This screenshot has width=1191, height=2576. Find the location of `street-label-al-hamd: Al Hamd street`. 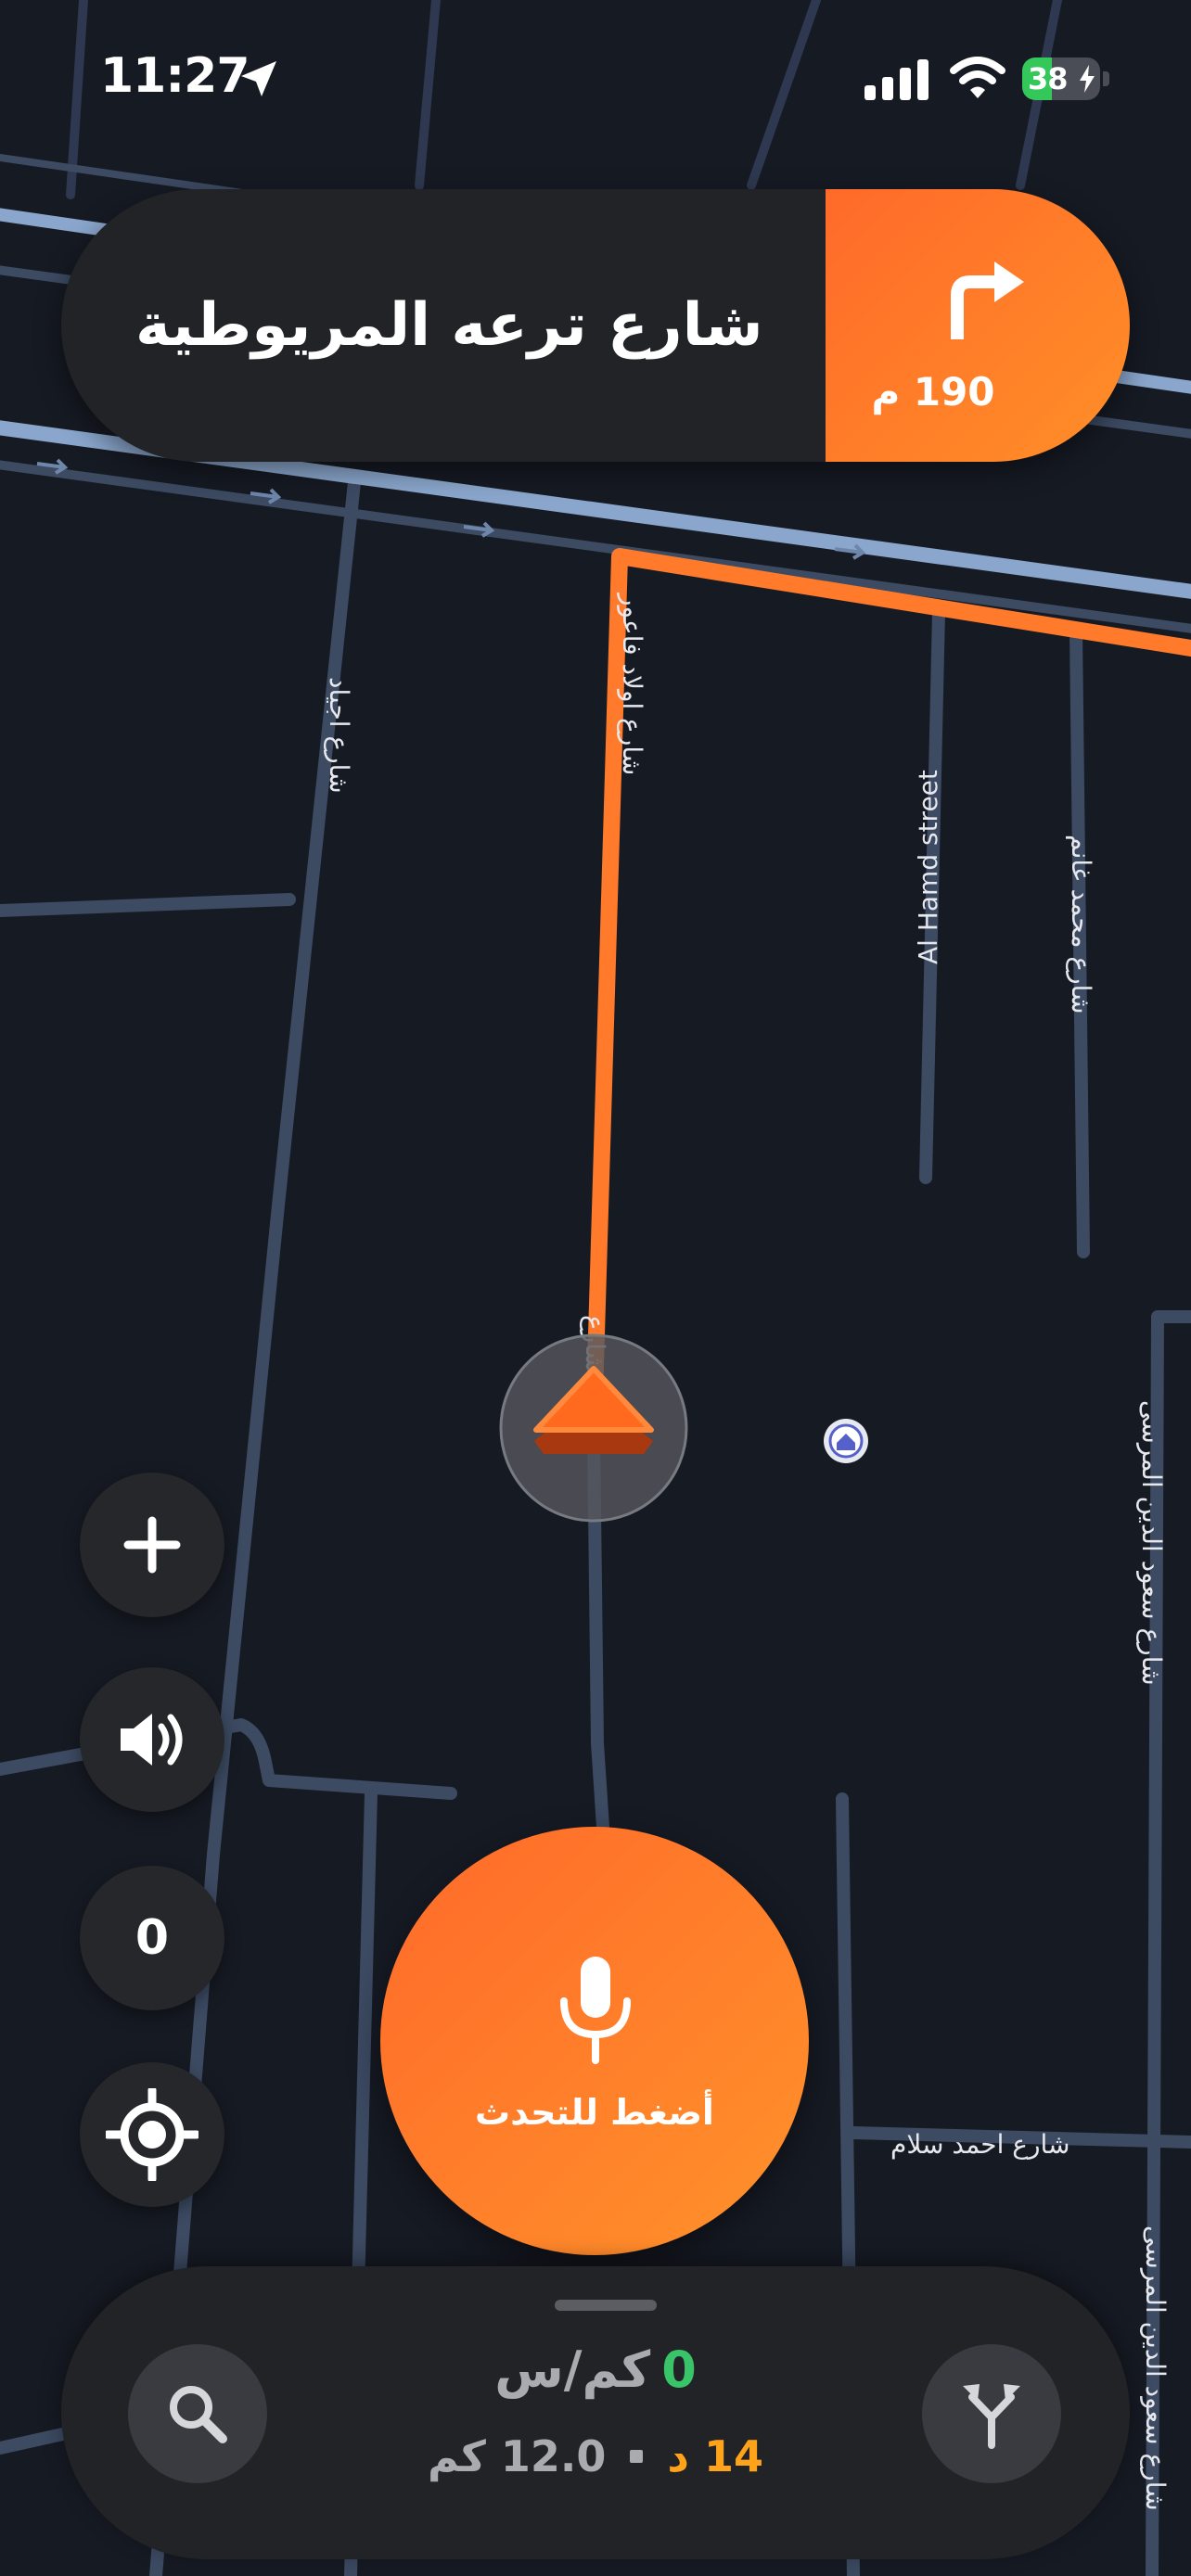

street-label-al-hamd: Al Hamd street is located at coordinates (928, 867).